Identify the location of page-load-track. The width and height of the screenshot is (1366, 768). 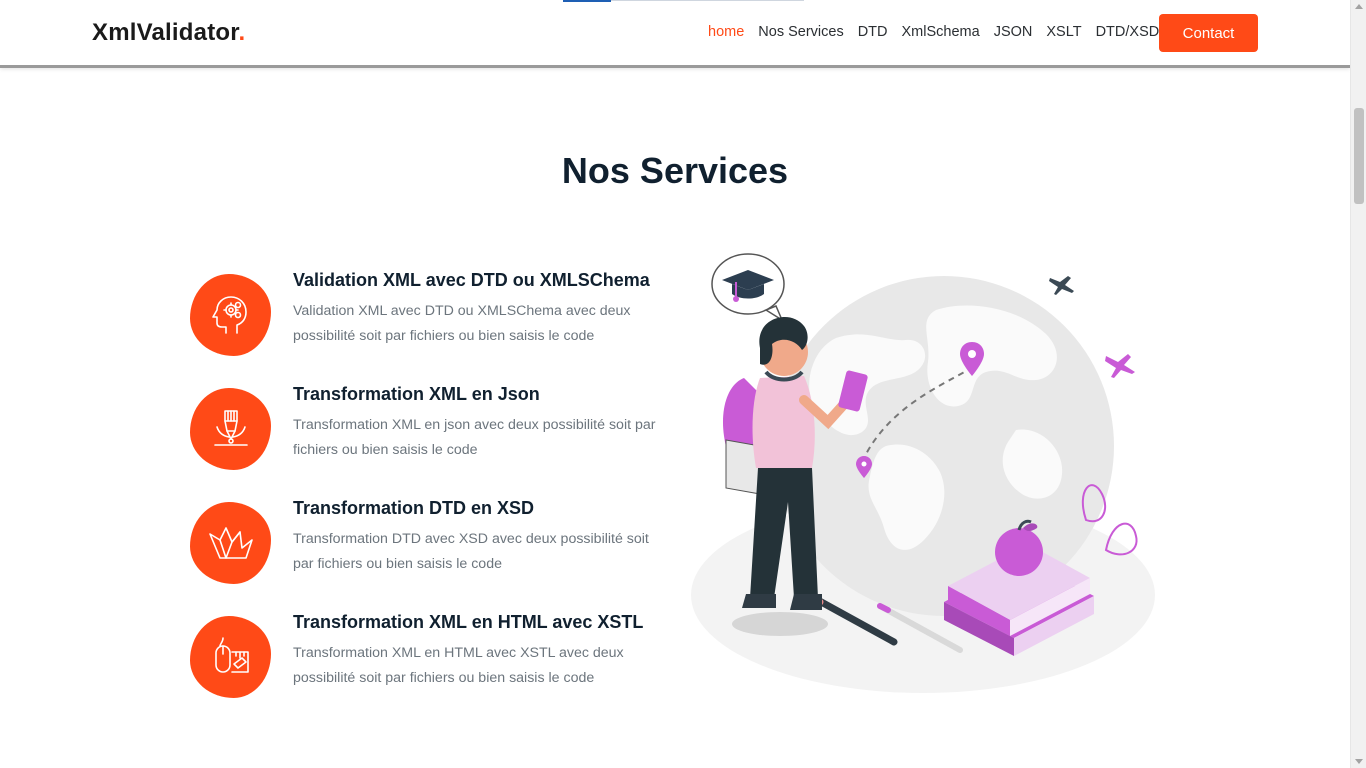
(707, 0).